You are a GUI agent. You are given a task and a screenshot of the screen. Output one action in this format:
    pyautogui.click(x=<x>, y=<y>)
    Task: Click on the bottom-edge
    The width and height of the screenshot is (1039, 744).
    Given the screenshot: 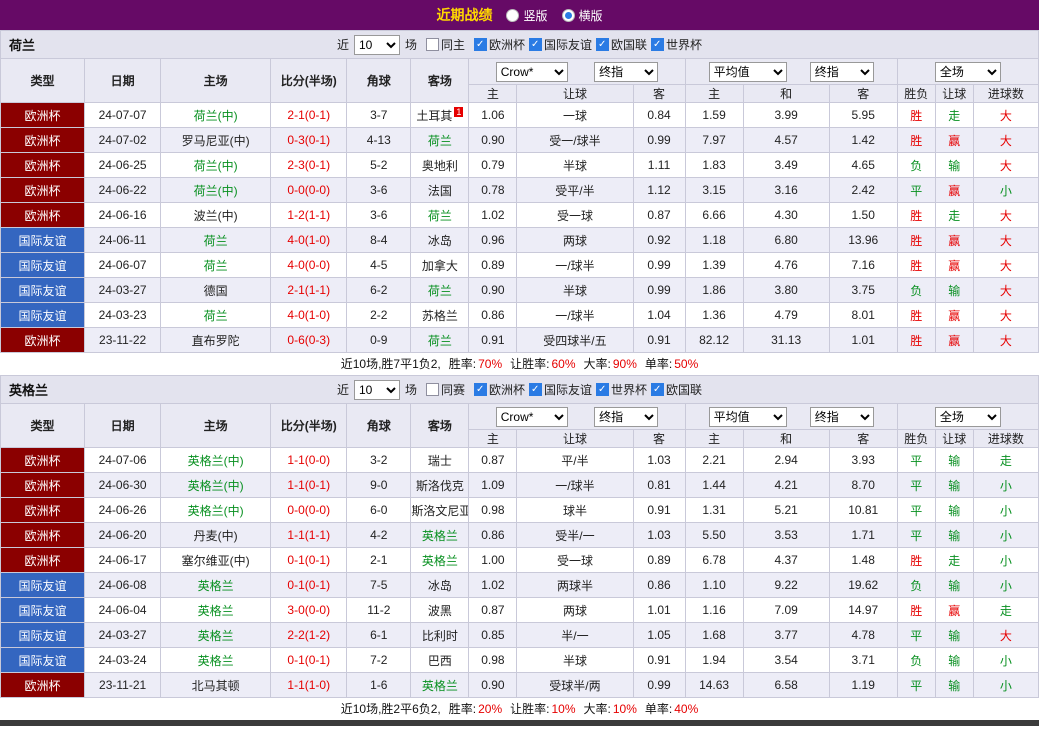 What is the action you would take?
    pyautogui.click(x=519, y=723)
    